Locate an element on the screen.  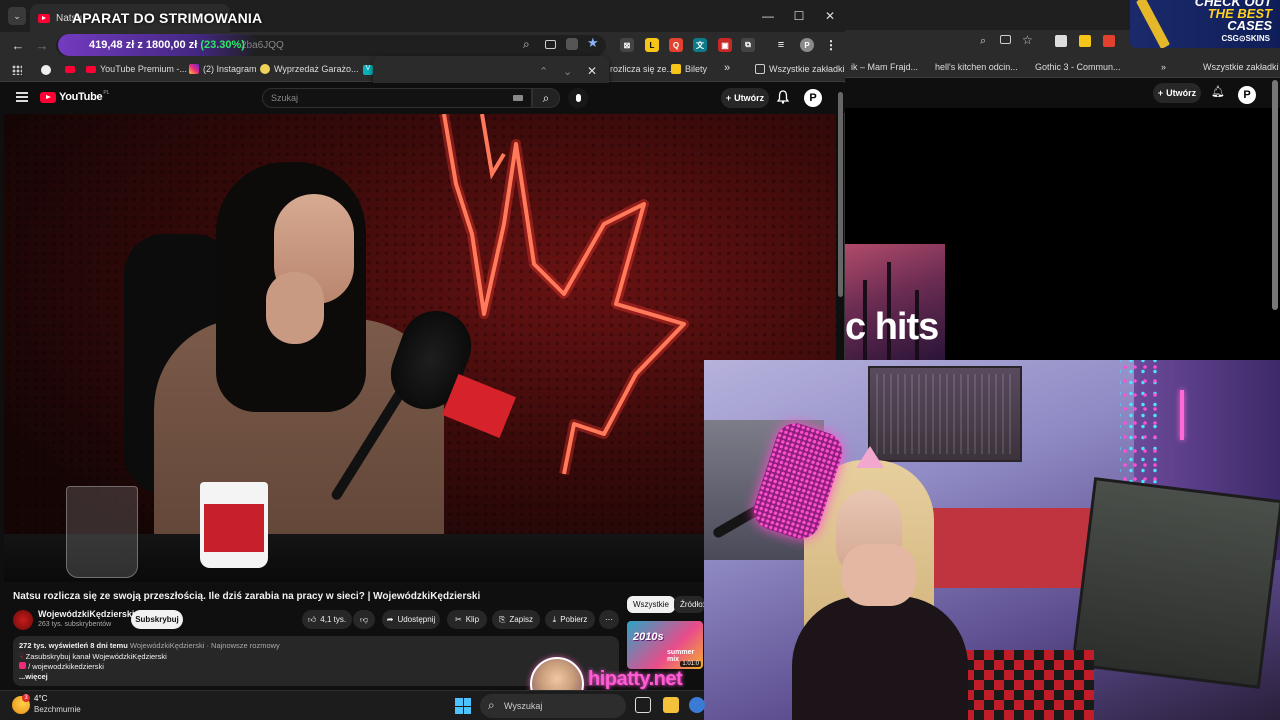
download-icon: ⤓ is located at coordinates (554, 619).